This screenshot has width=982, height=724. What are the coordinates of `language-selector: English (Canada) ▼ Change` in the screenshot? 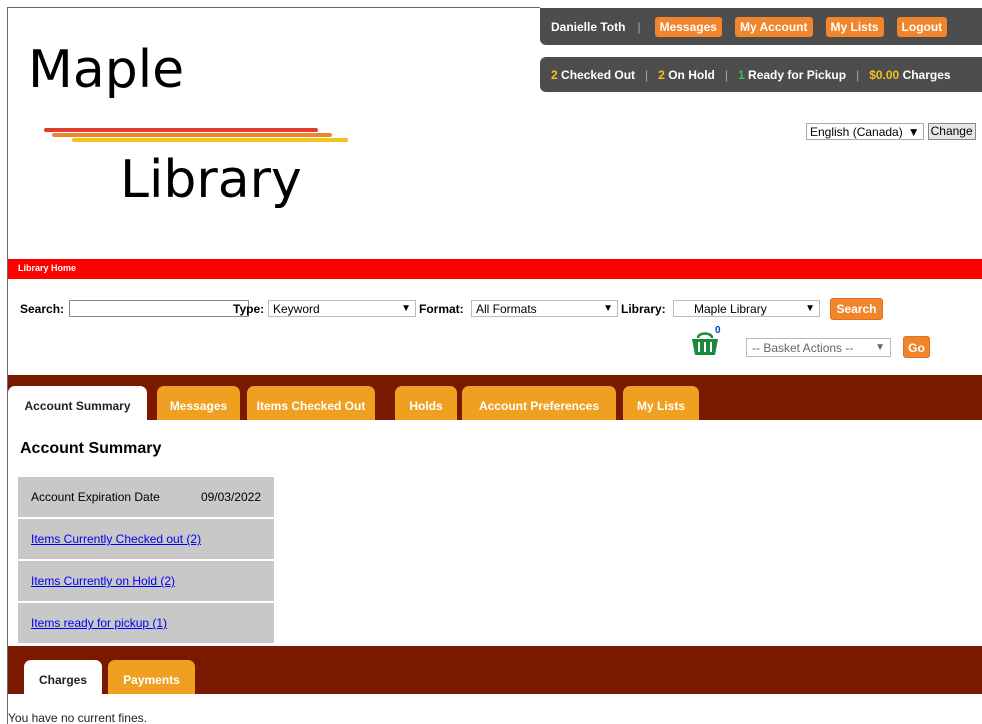 It's located at (891, 131).